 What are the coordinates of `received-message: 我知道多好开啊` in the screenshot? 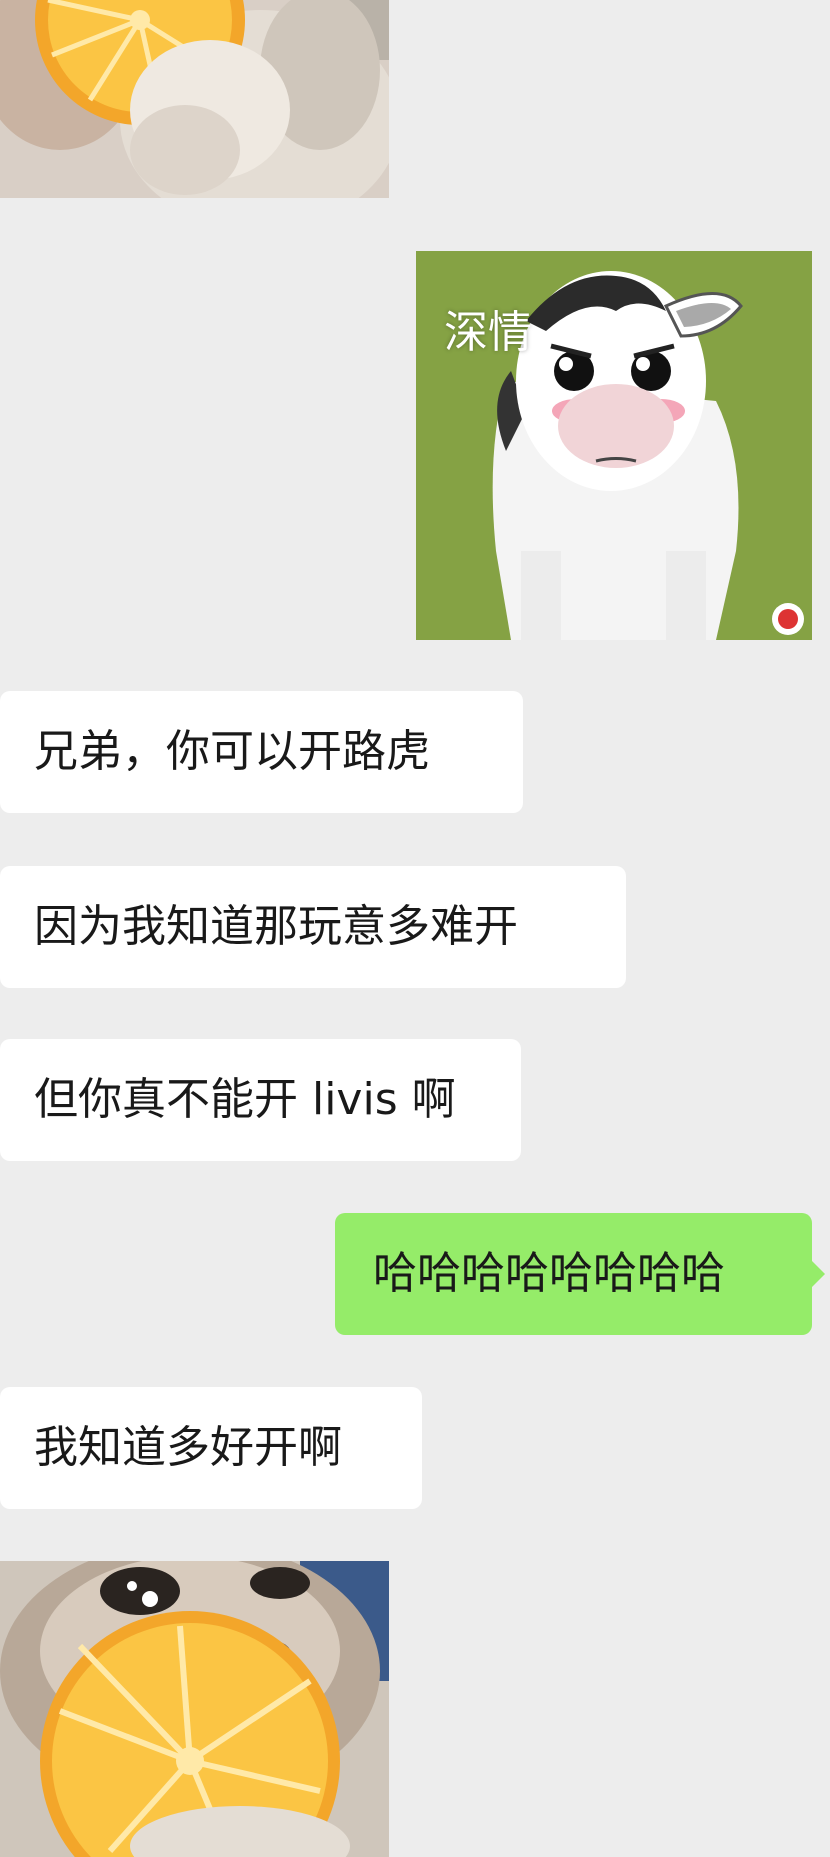 It's located at (211, 1448).